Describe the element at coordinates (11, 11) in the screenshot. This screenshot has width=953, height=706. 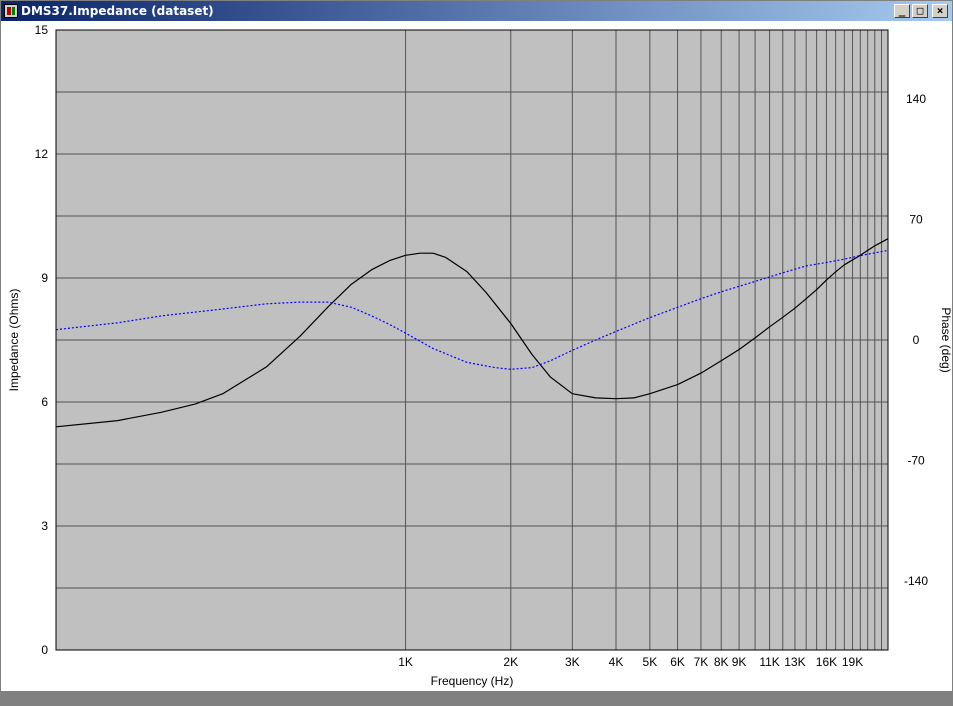
I see `app-icon` at that location.